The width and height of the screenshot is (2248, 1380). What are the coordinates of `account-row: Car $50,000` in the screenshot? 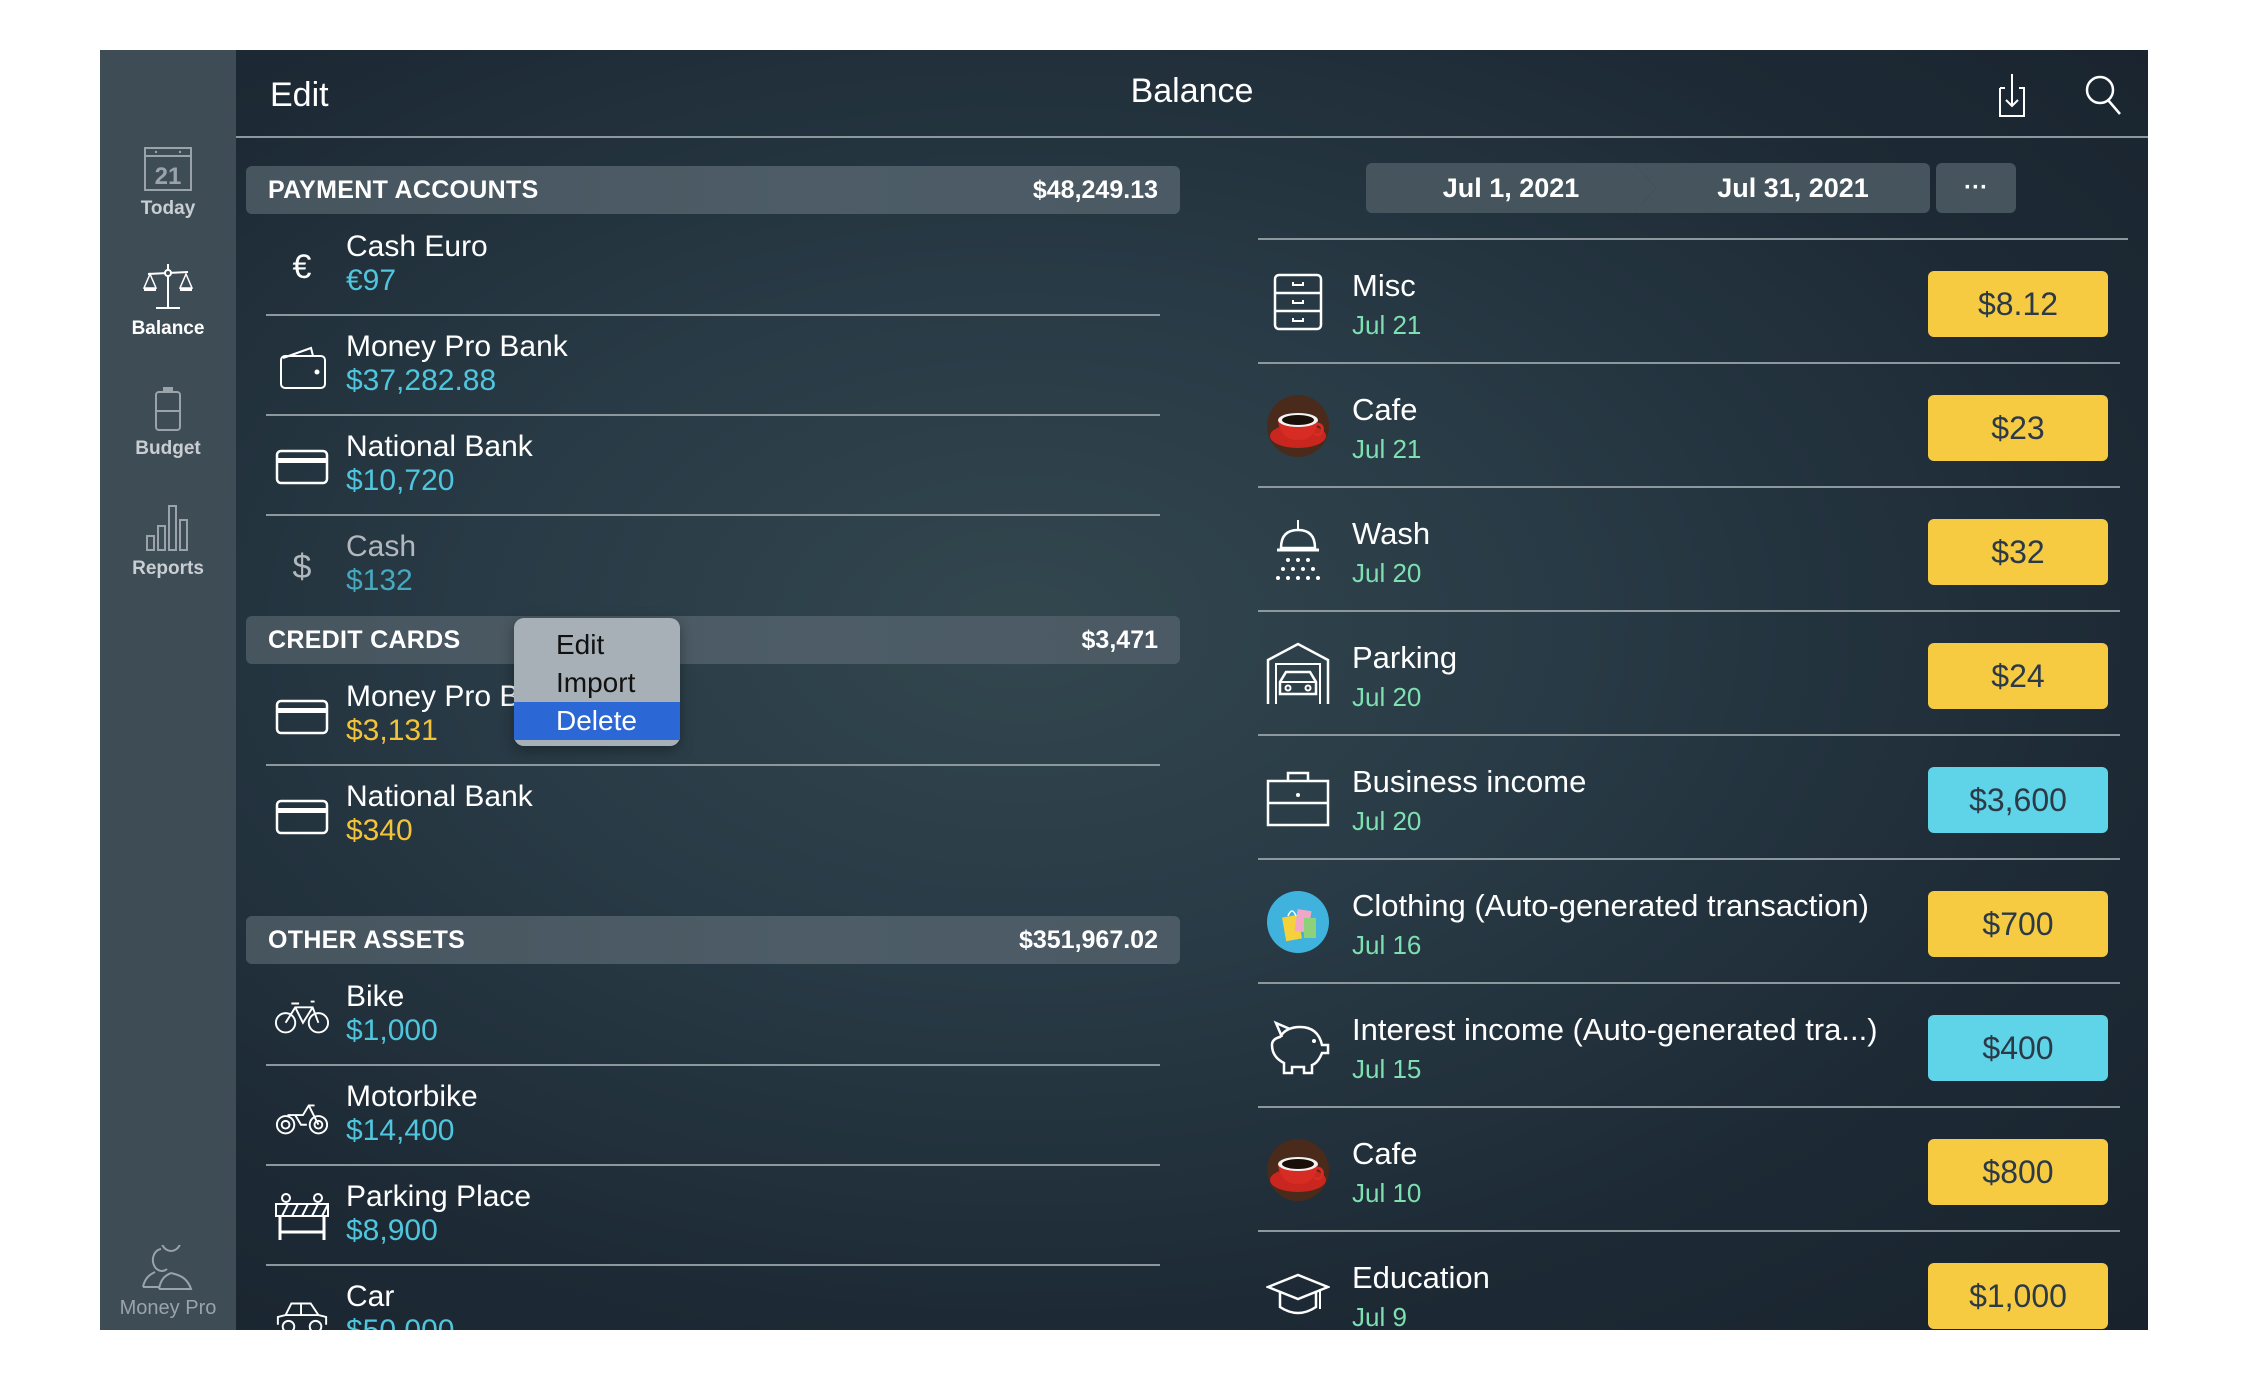 It's located at (713, 1298).